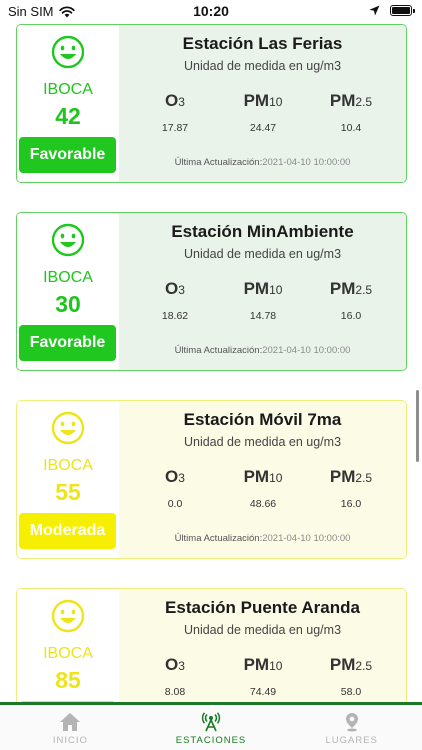  Describe the element at coordinates (263, 128) in the screenshot. I see `pollutant-pm10-value: 24.47` at that location.